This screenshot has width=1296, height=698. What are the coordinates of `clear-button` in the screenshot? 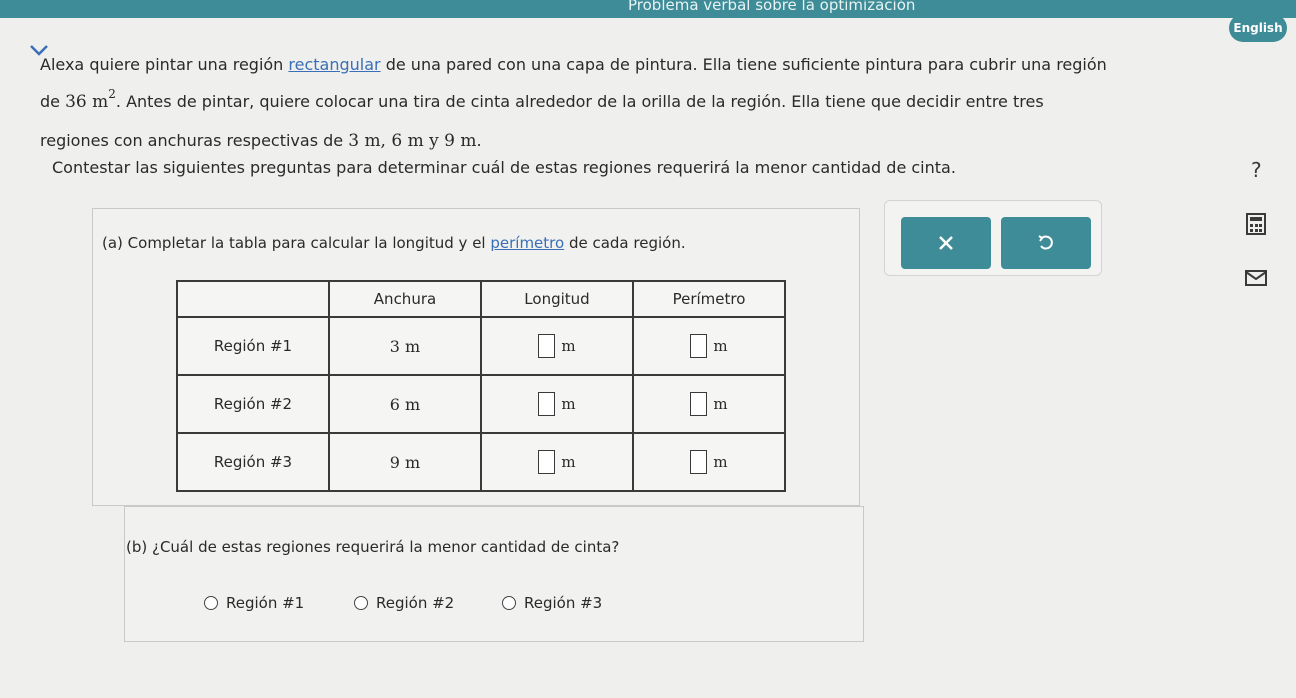 It's located at (946, 243).